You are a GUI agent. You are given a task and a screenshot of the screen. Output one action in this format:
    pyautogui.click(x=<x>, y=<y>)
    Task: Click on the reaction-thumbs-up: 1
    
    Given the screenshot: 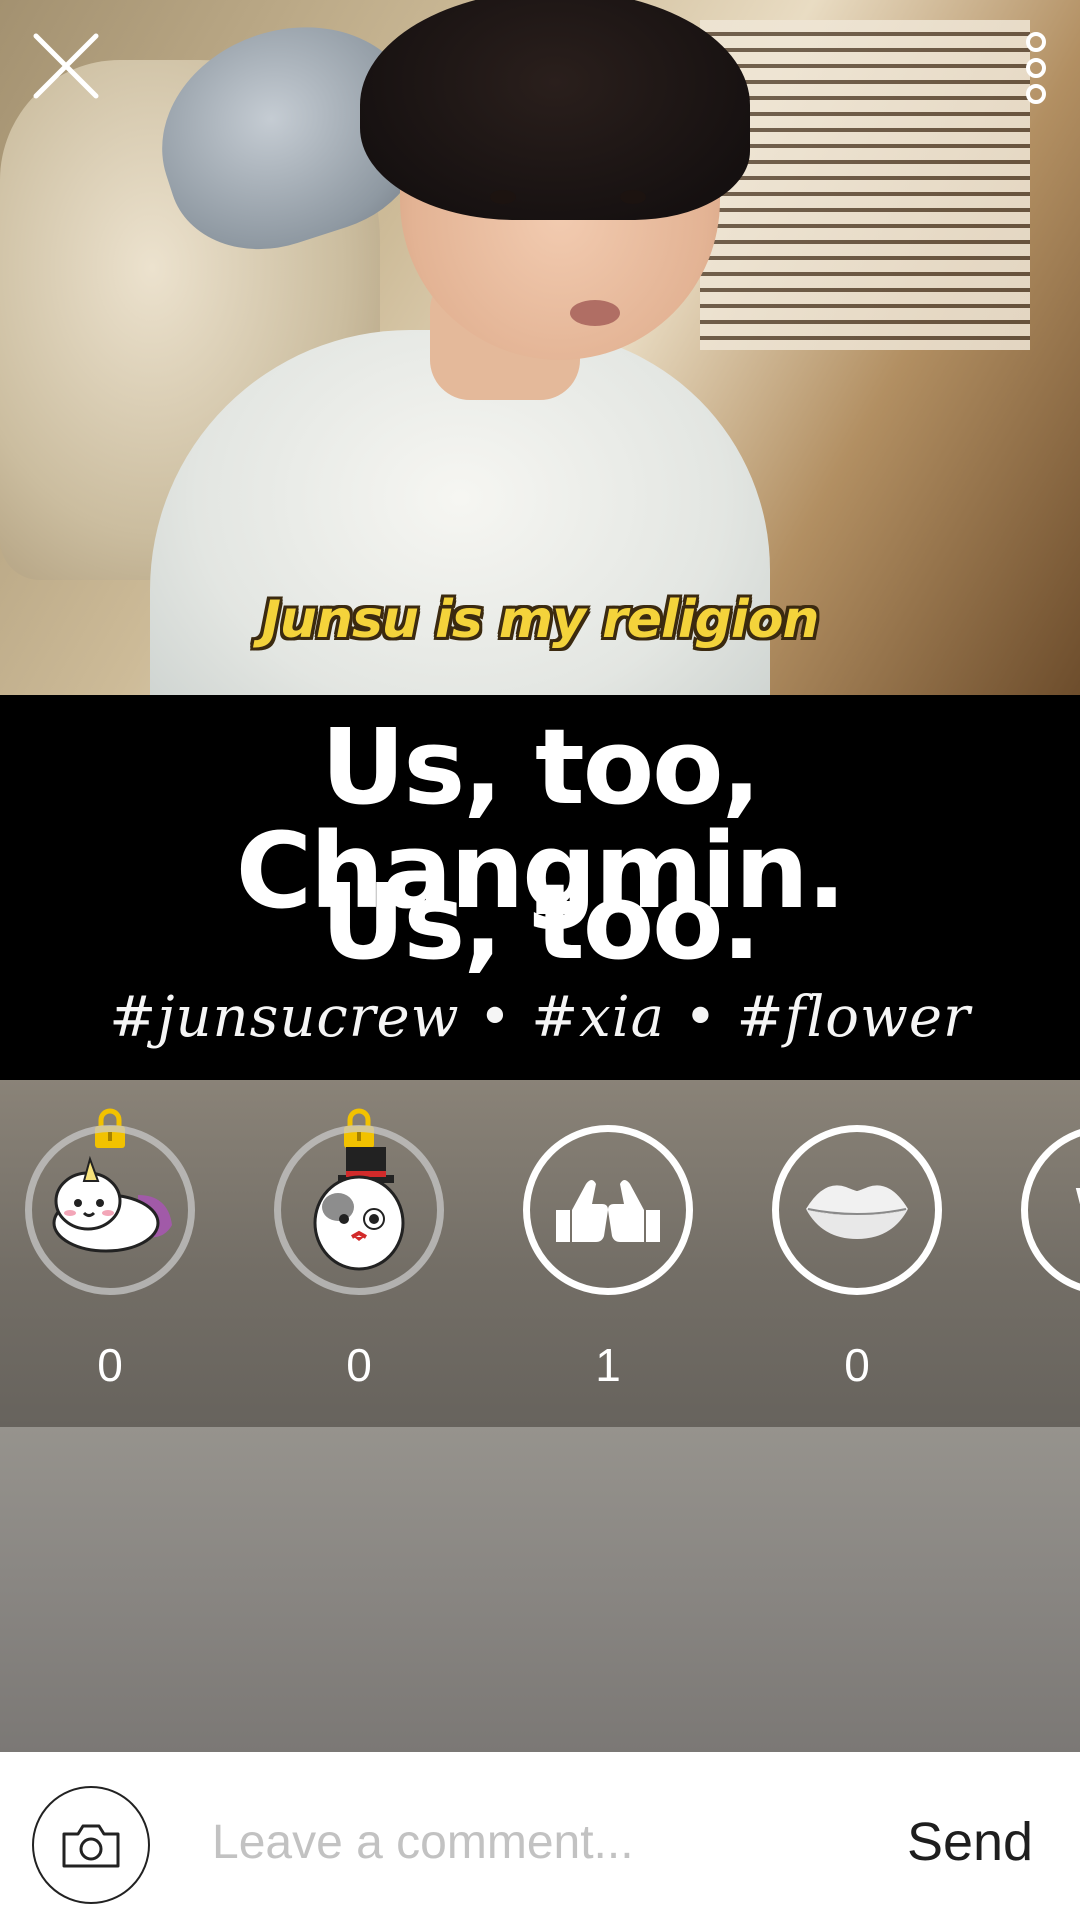 What is the action you would take?
    pyautogui.click(x=608, y=1253)
    